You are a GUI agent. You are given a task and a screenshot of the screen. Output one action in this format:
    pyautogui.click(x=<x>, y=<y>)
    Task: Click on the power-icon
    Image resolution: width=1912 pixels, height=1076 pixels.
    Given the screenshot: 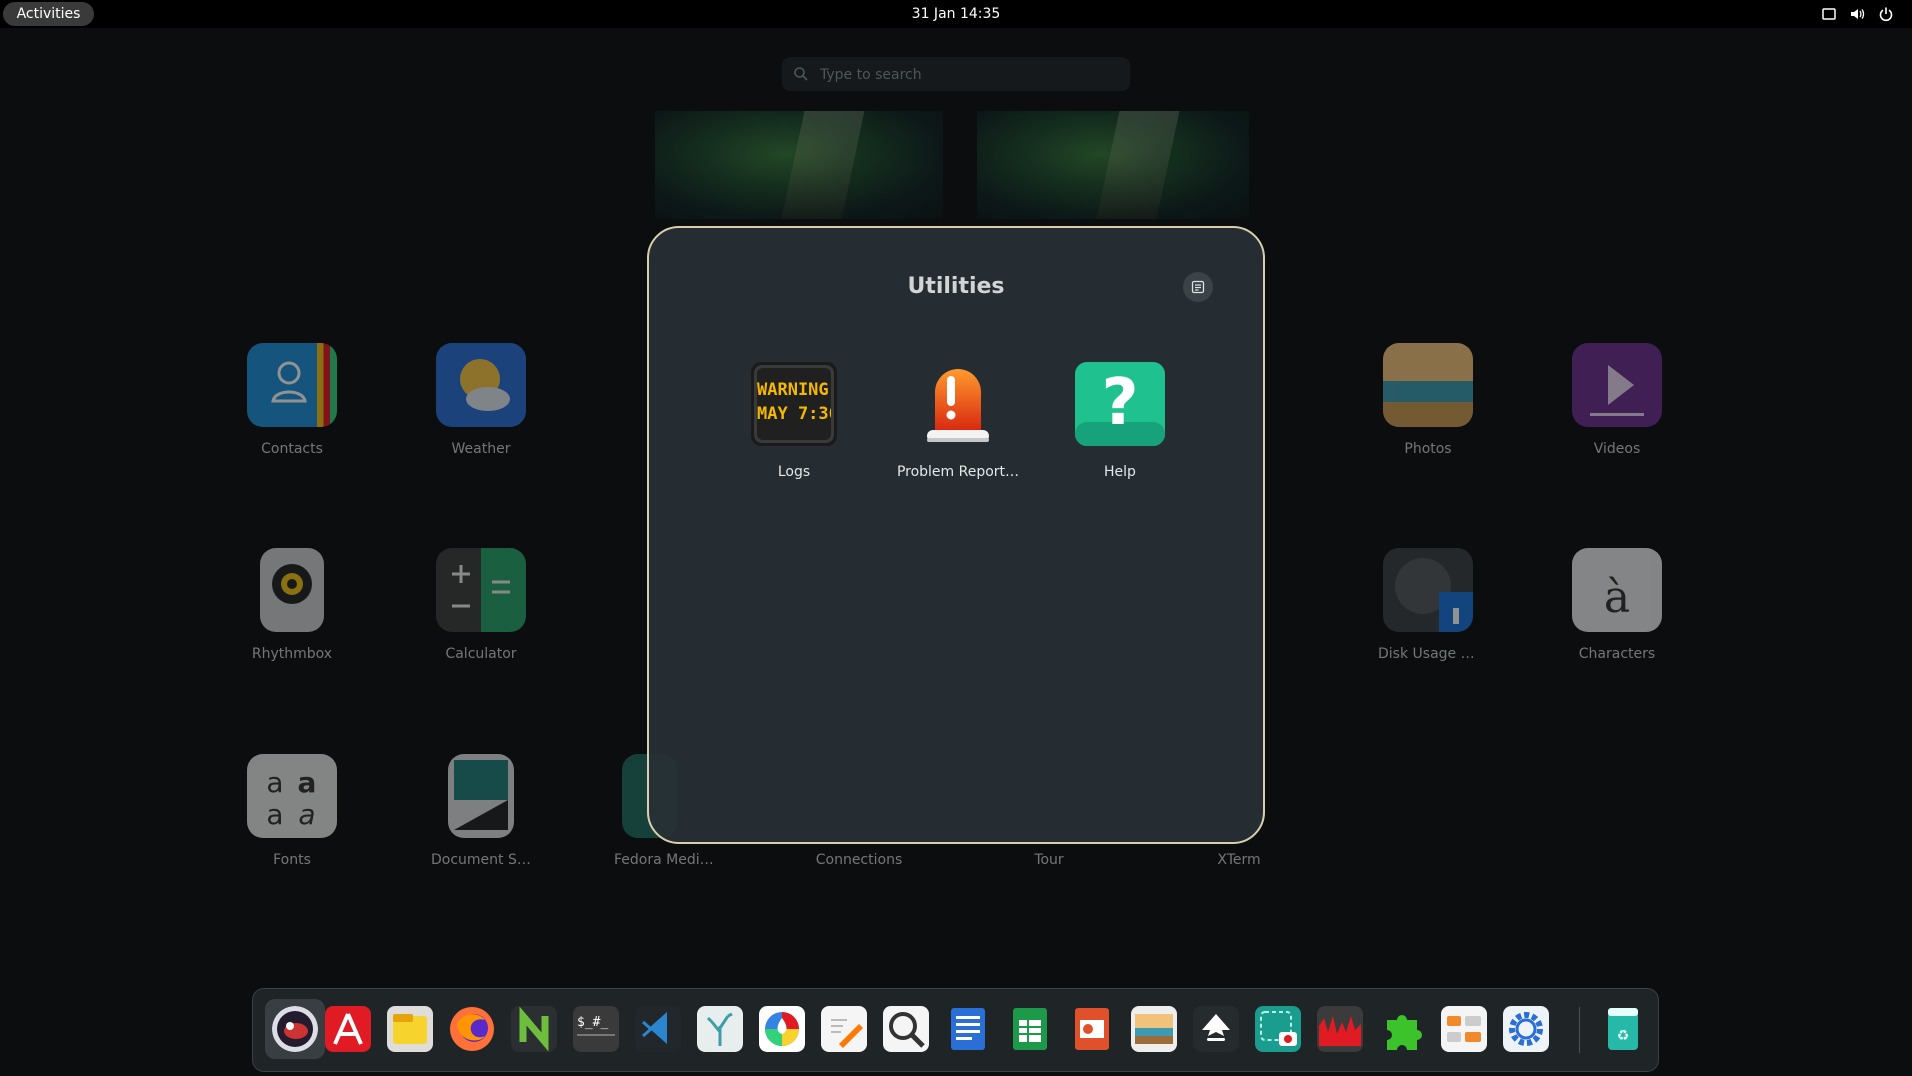 What is the action you would take?
    pyautogui.click(x=1886, y=14)
    